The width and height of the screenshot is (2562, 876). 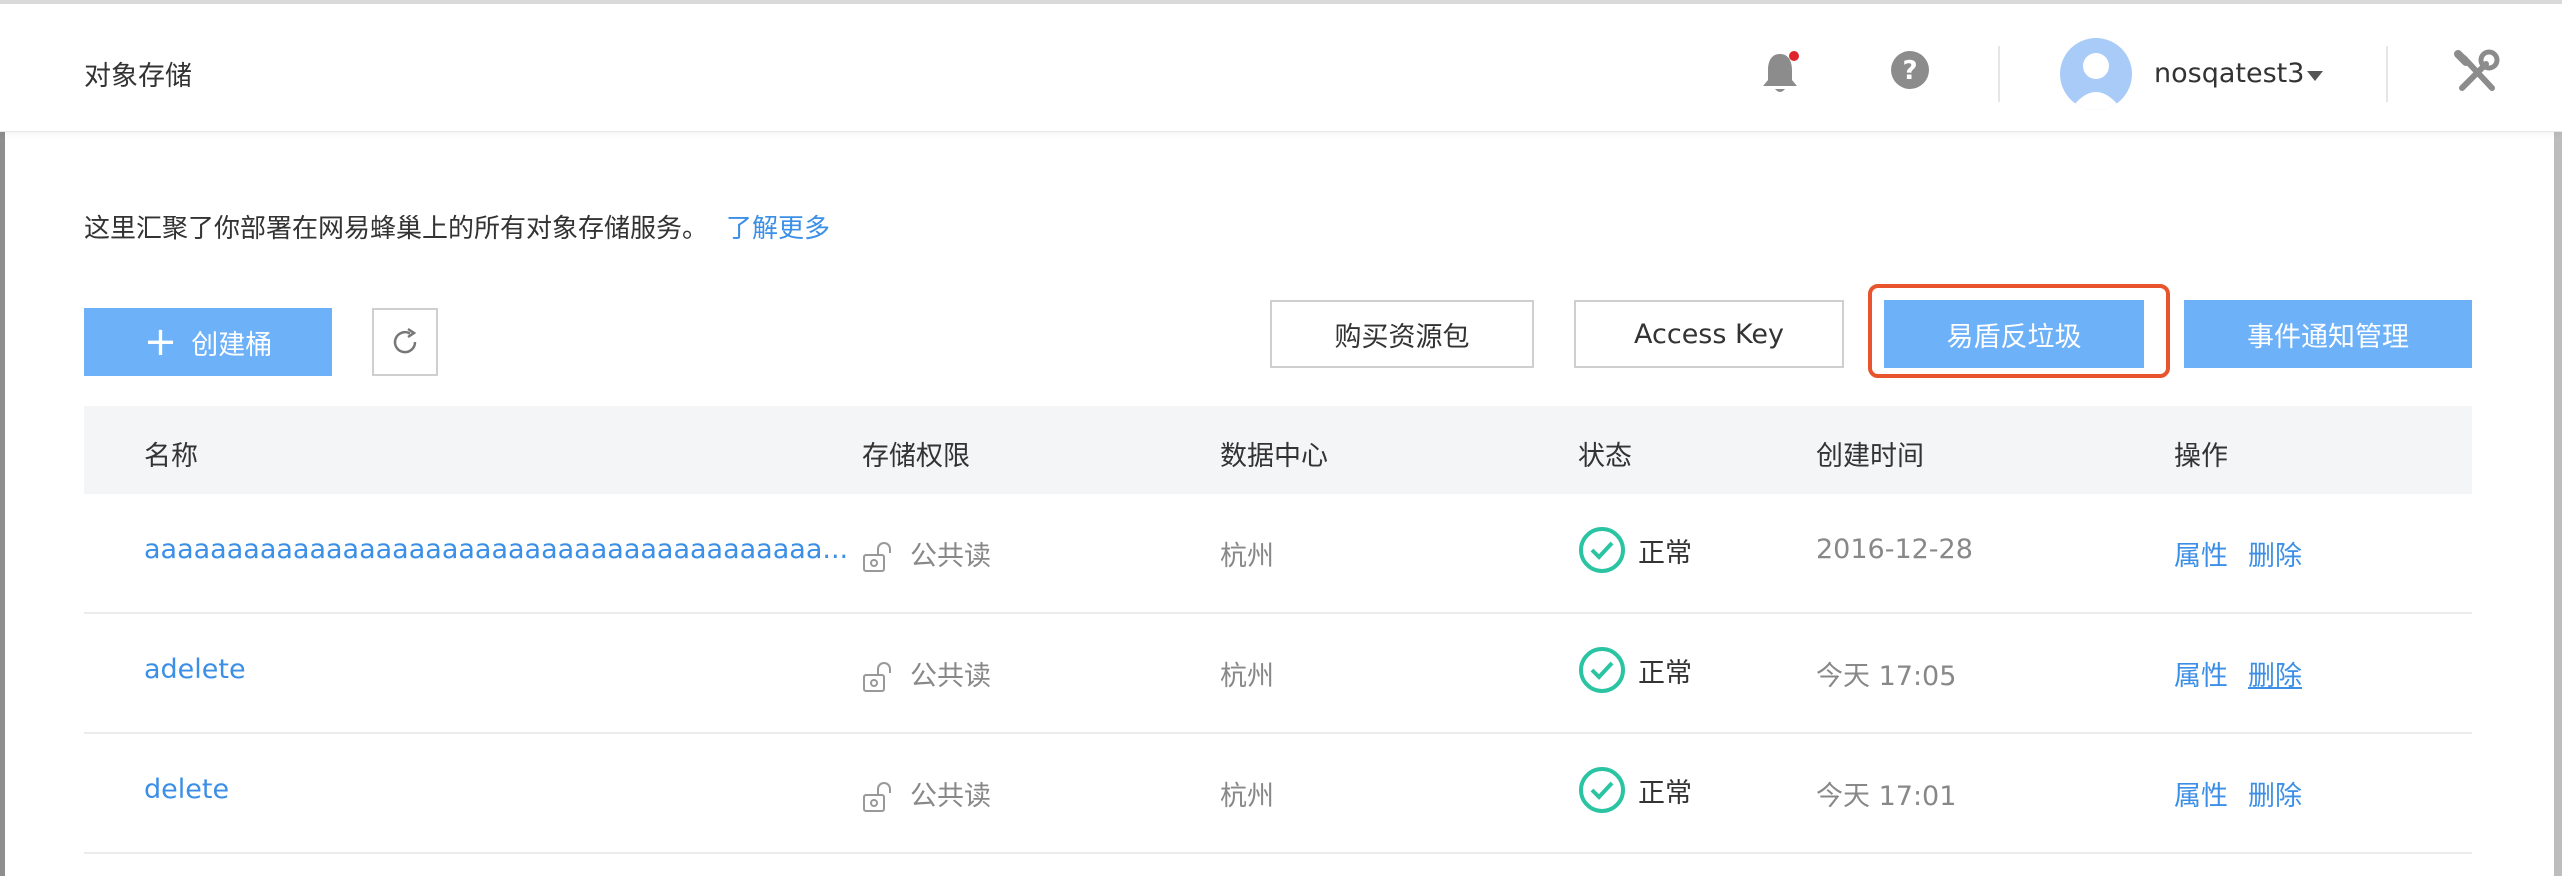 What do you see at coordinates (195, 669) in the screenshot?
I see `bucket-name-link: adelete` at bounding box center [195, 669].